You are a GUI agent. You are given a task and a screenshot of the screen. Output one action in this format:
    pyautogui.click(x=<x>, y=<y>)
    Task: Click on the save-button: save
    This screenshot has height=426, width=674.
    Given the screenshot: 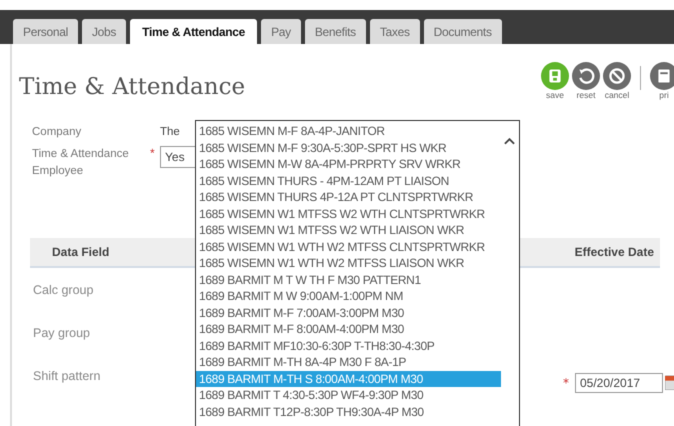 What is the action you would take?
    pyautogui.click(x=555, y=81)
    